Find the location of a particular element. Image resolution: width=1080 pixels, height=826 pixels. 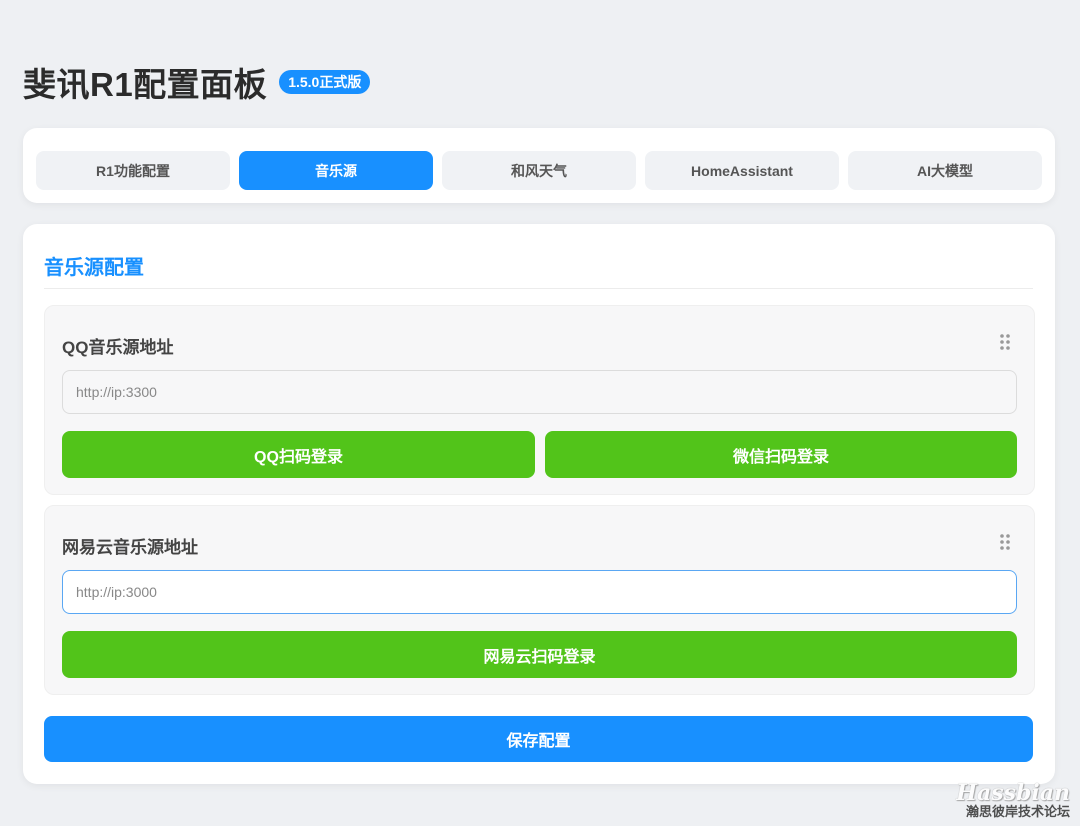

tab-r1-function-config: R1功能配置 is located at coordinates (133, 170).